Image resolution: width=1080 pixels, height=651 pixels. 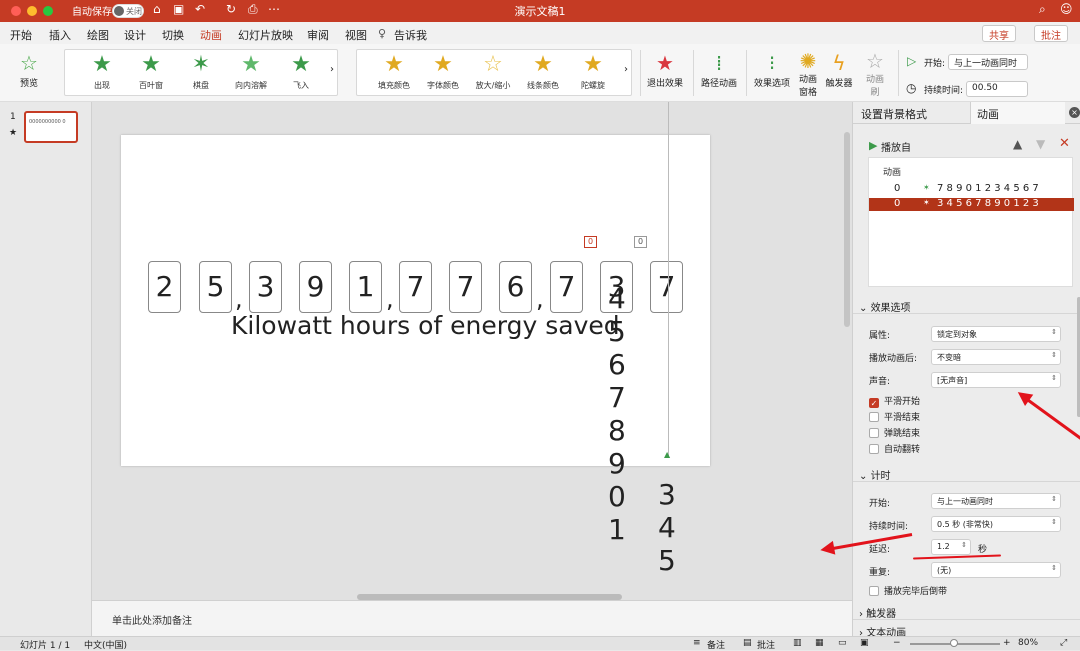 What do you see at coordinates (1028, 643) in the screenshot?
I see `zoom-level: 80%` at bounding box center [1028, 643].